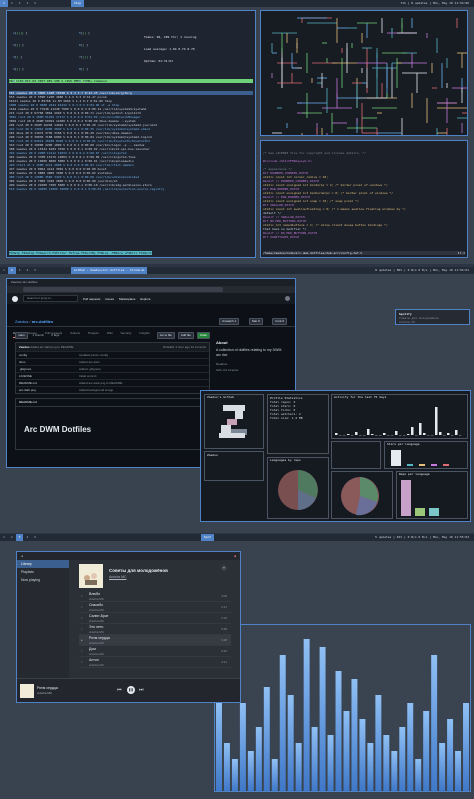  Describe the element at coordinates (432, 317) in the screenshot. I see `notification-popup: Spotify Советы для молодожёнов Antoha МС` at that location.